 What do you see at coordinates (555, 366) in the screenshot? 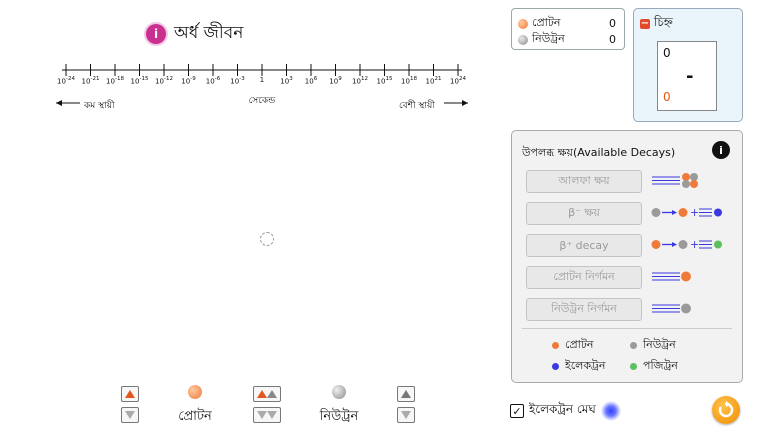
I see `electron-legend-icon` at bounding box center [555, 366].